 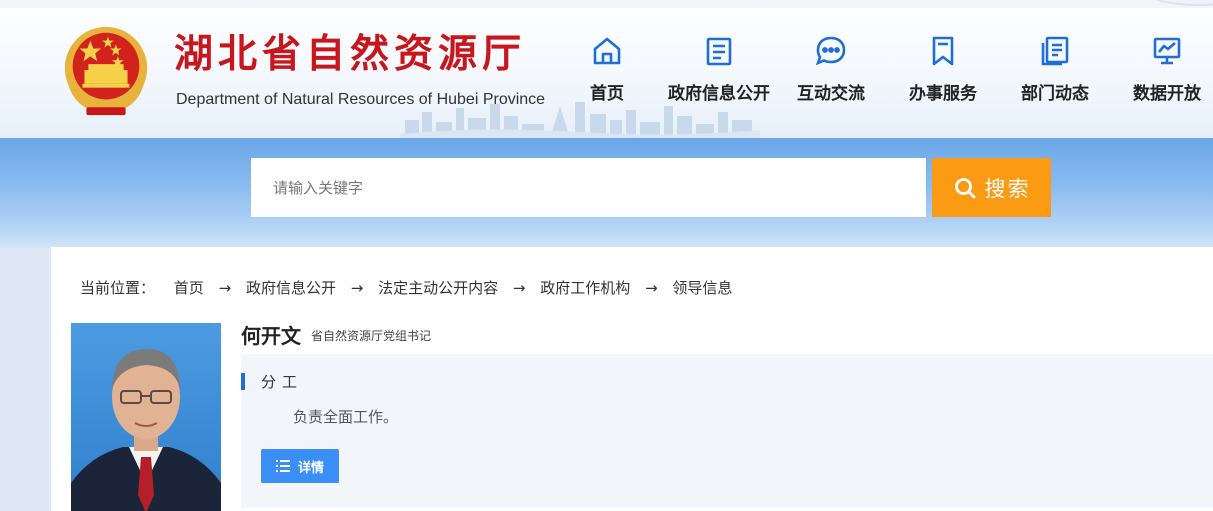 What do you see at coordinates (106, 71) in the screenshot?
I see `national-emblem-icon` at bounding box center [106, 71].